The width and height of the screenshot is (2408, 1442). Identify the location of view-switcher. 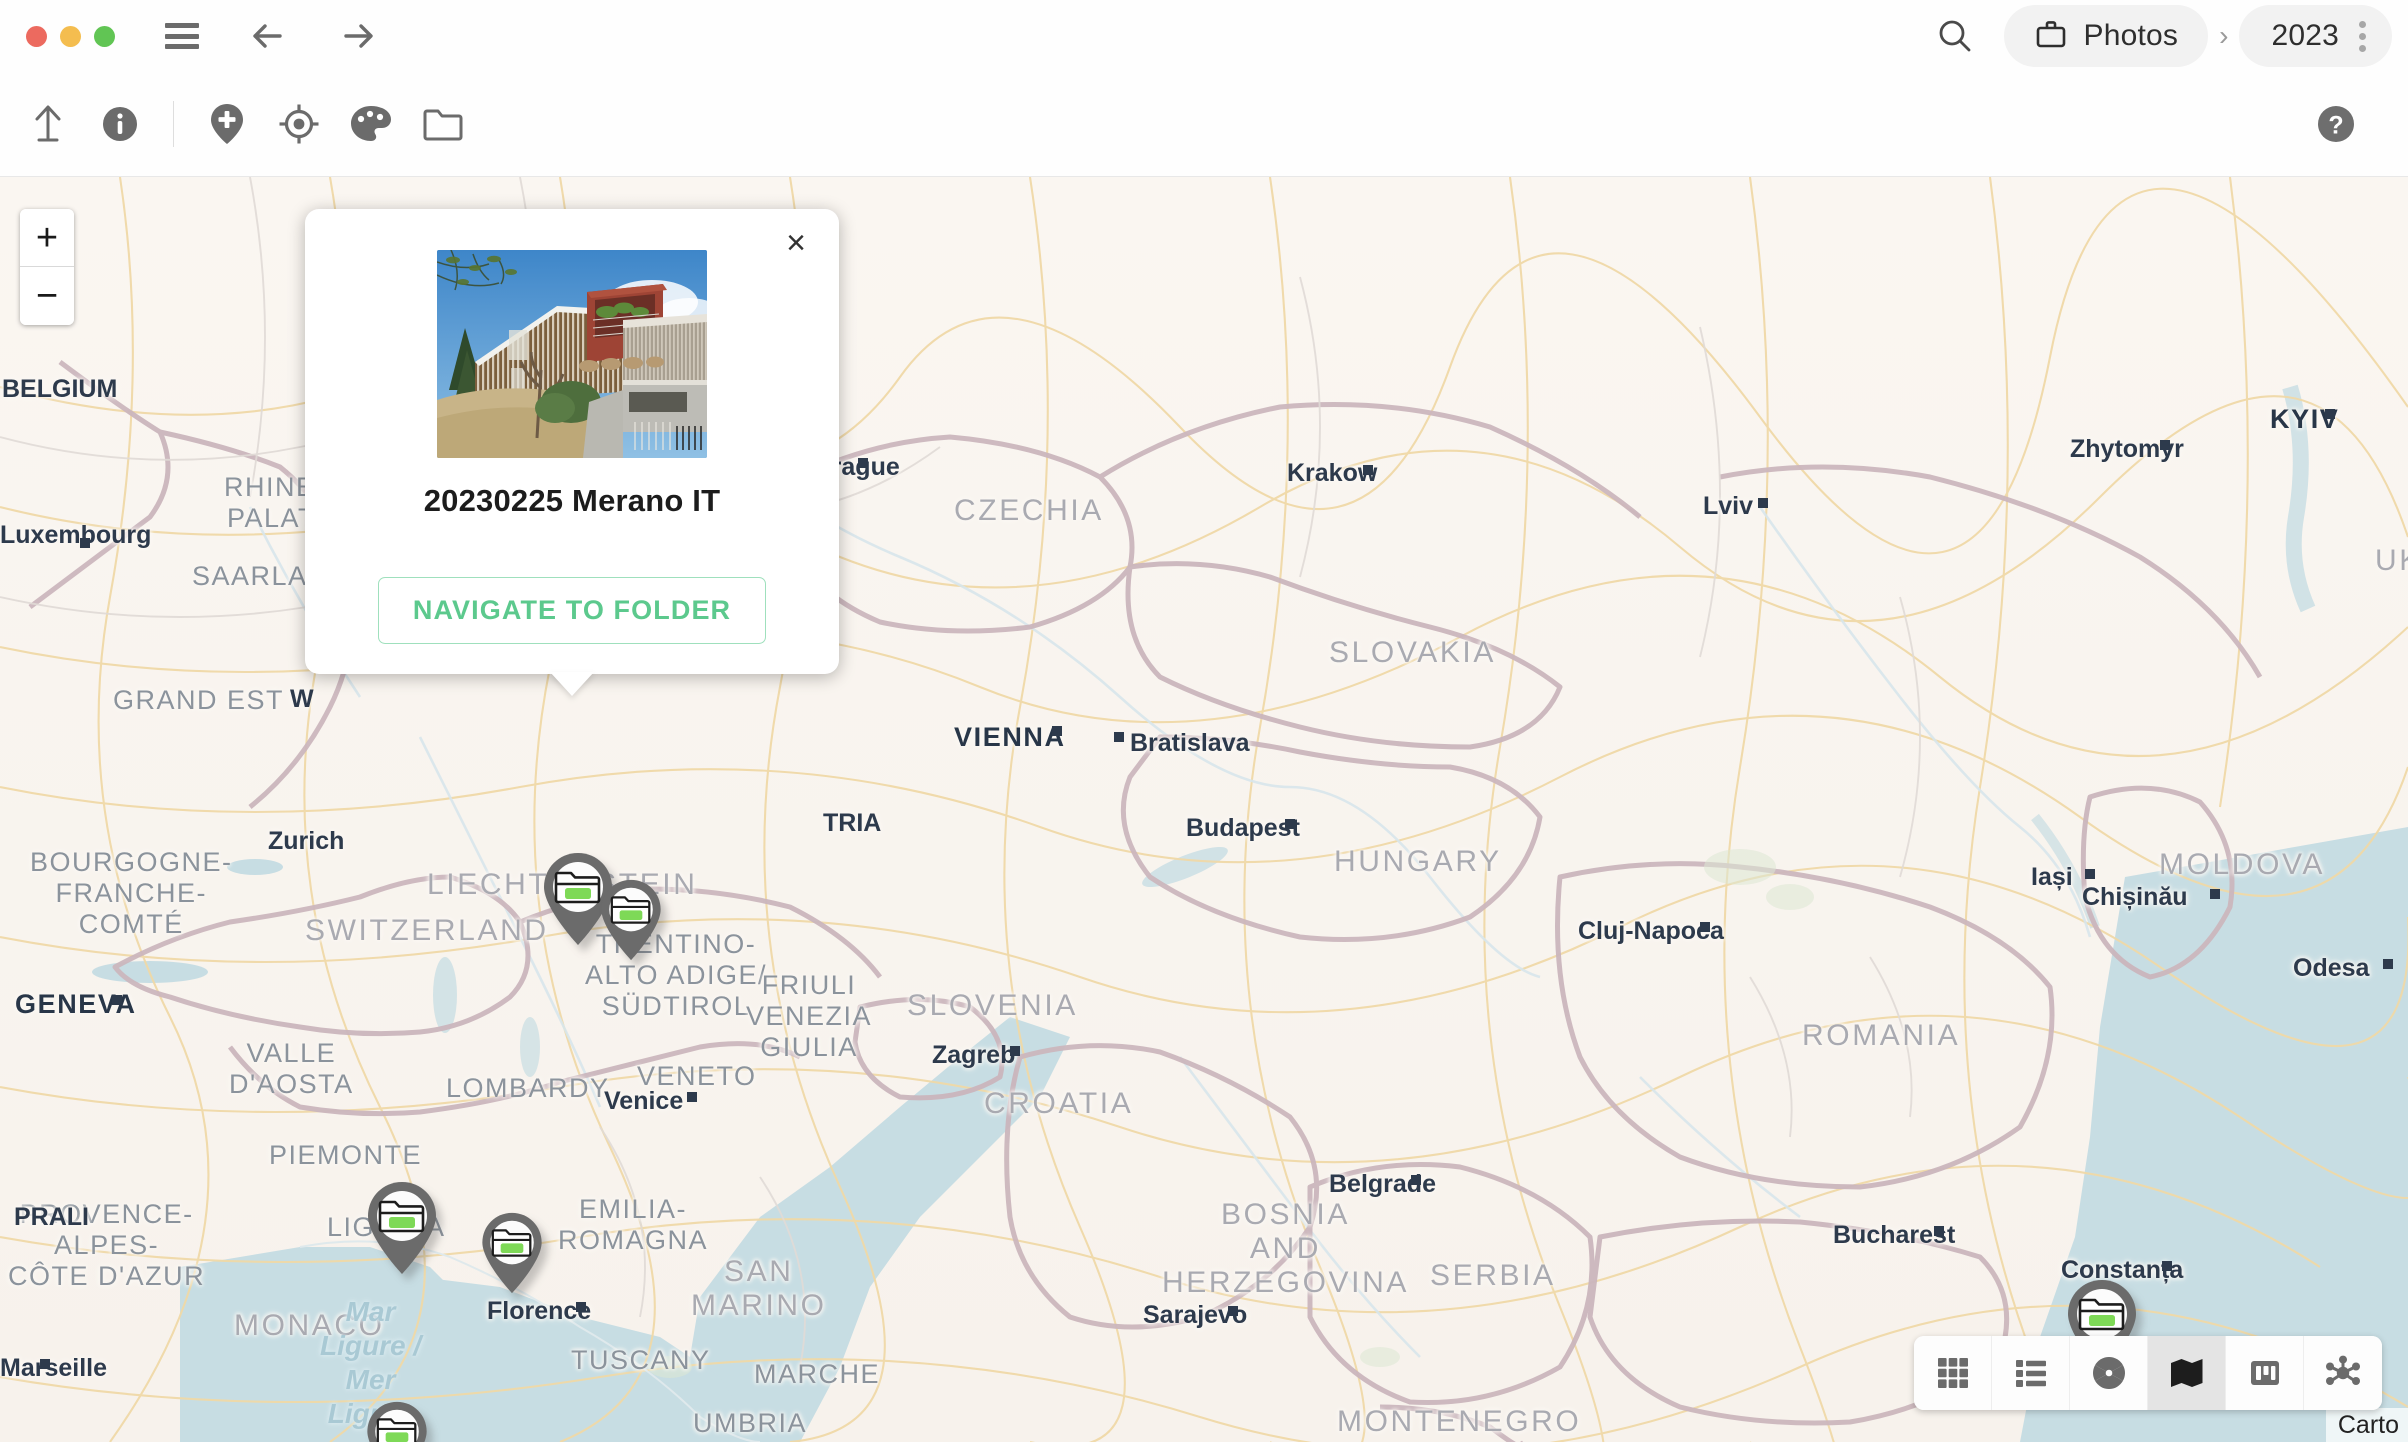
(2148, 1373).